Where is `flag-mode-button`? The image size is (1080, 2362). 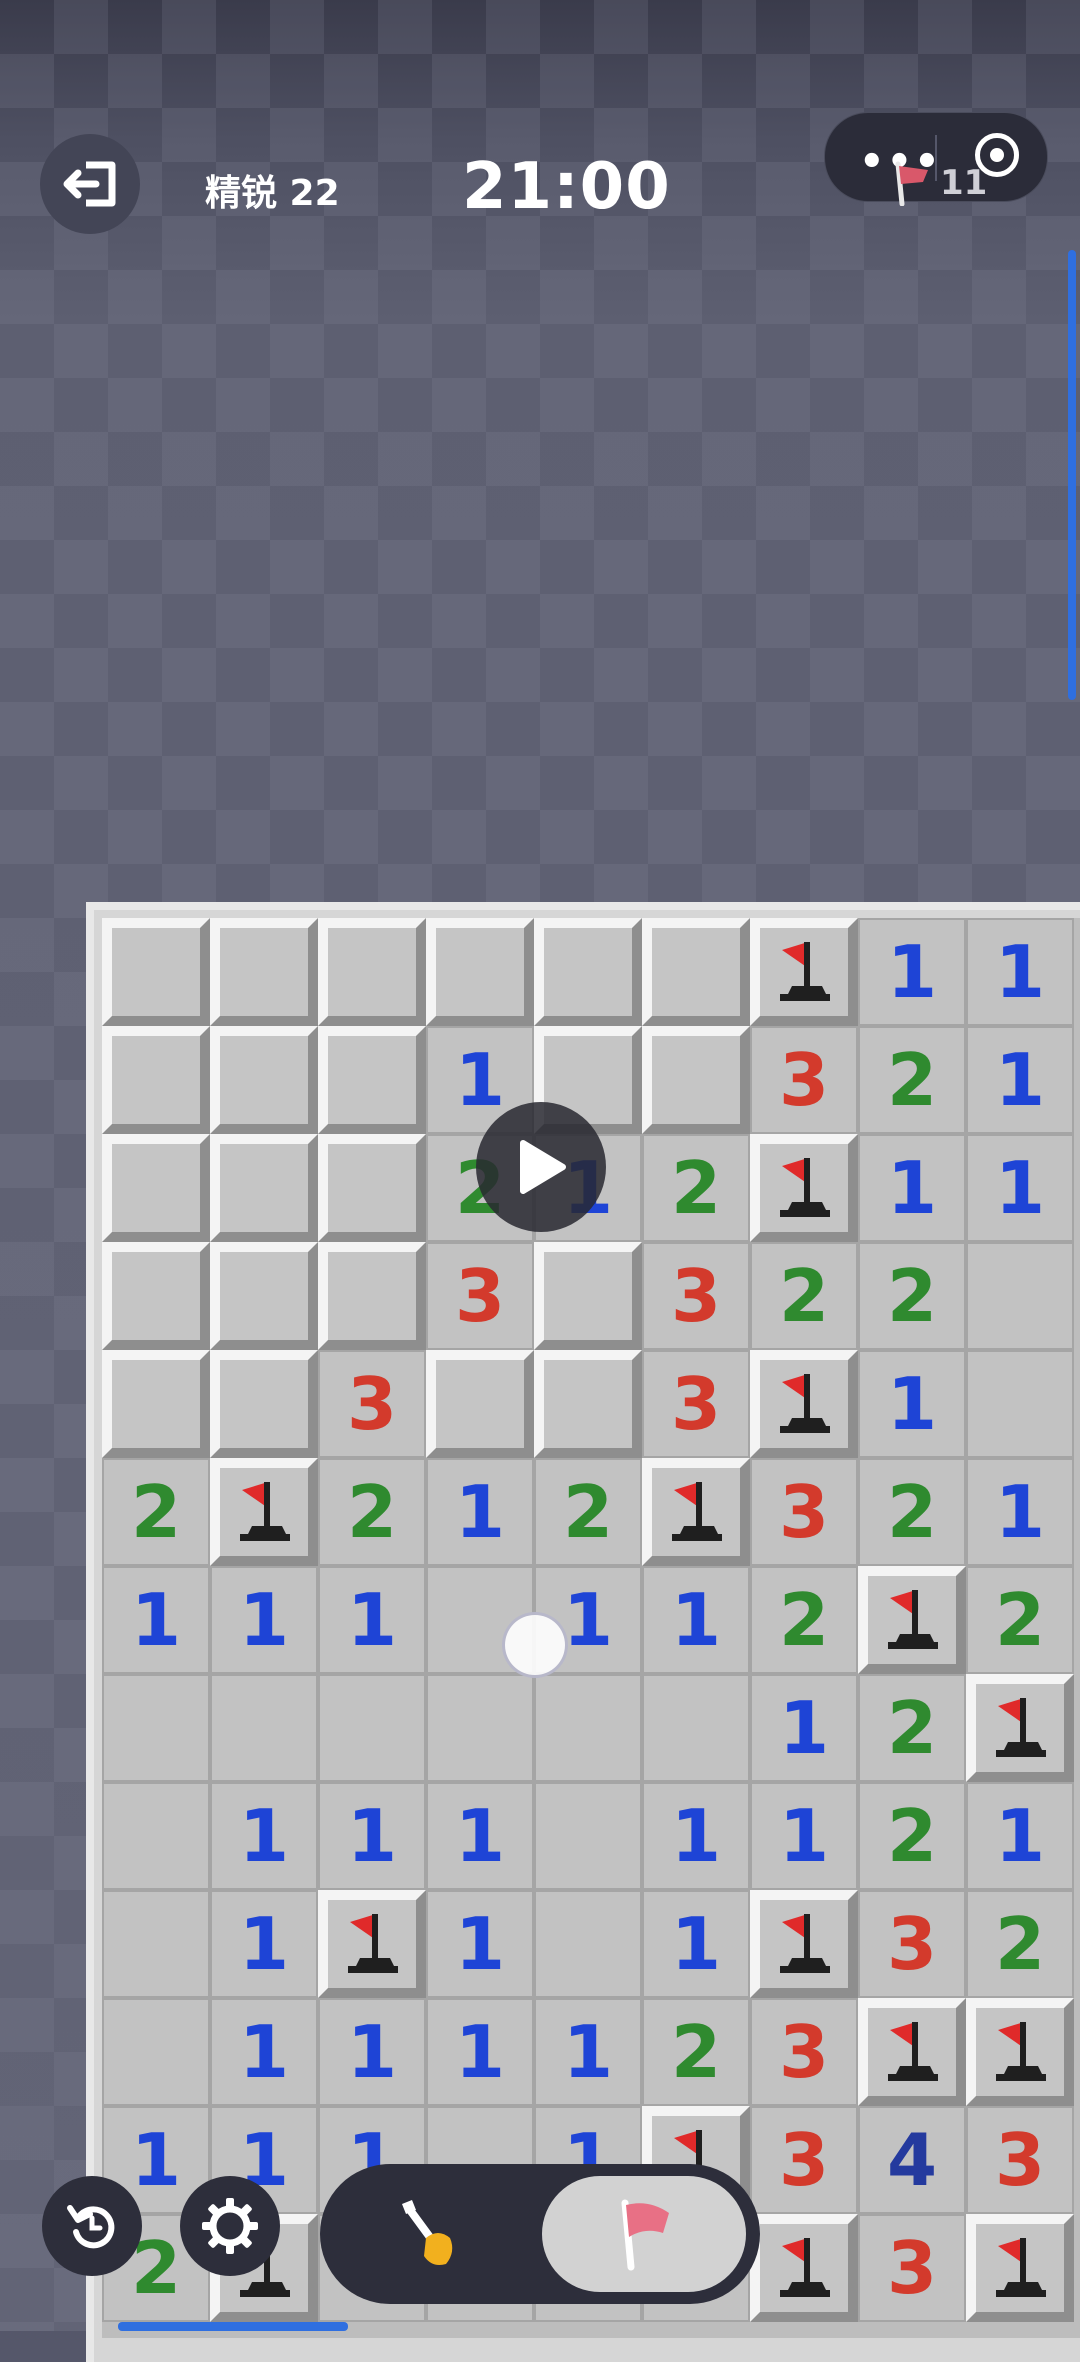
flag-mode-button is located at coordinates (644, 2234).